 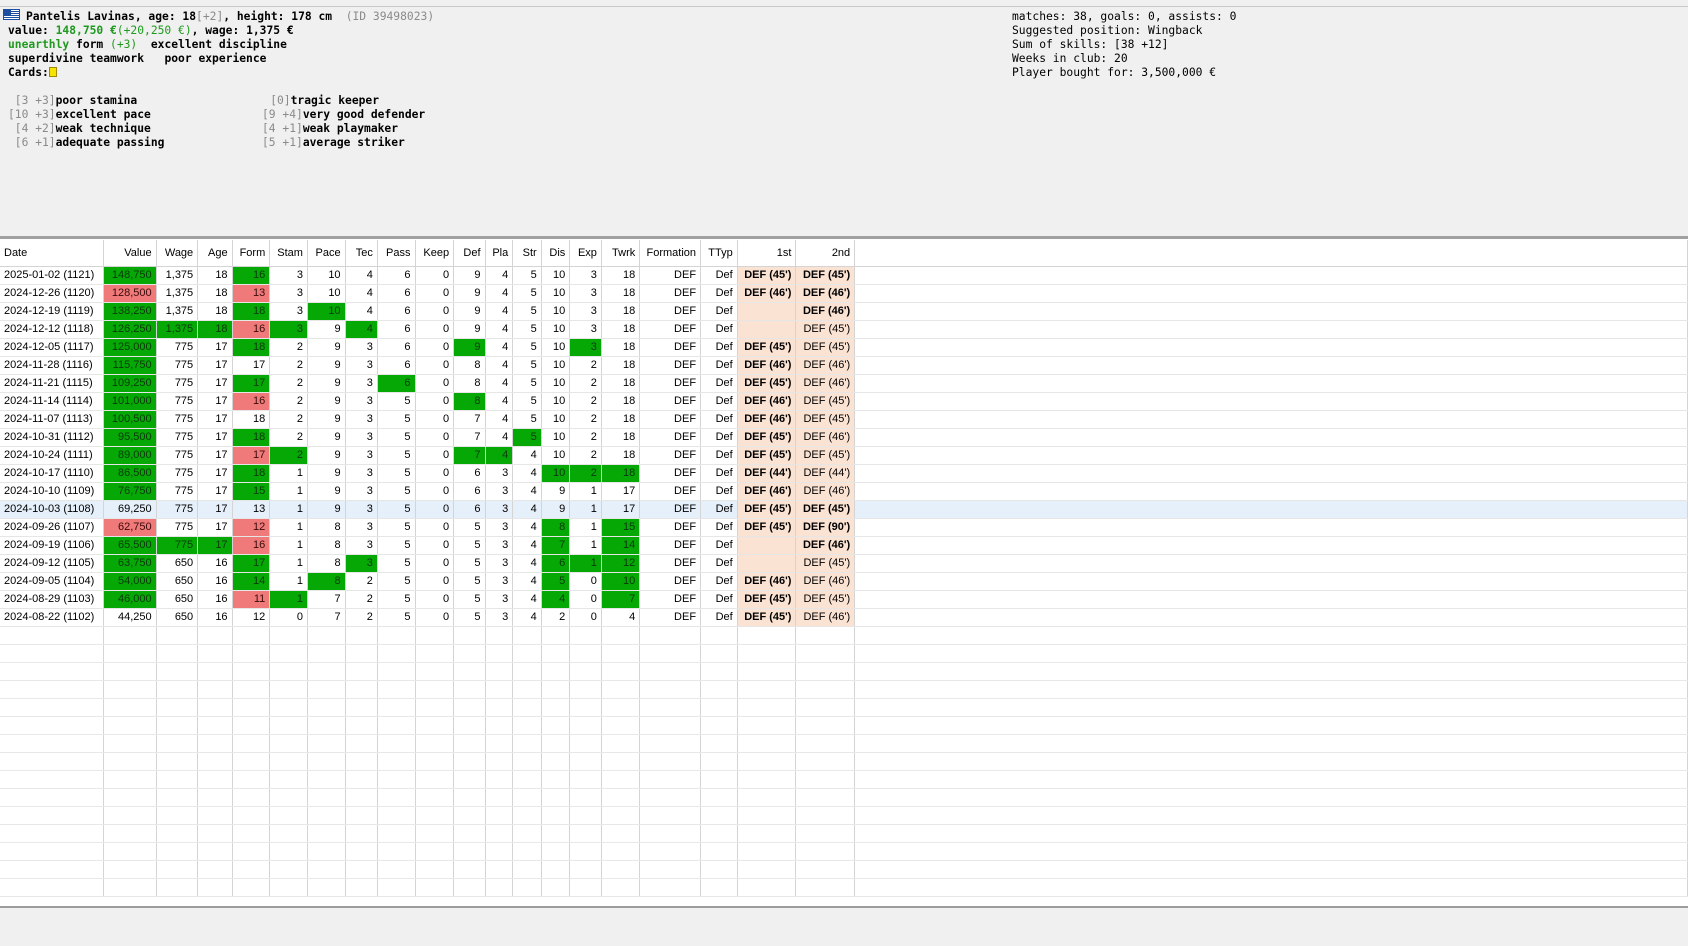 What do you see at coordinates (52, 581) in the screenshot?
I see `cell-date: 2024-09-05 (1104)` at bounding box center [52, 581].